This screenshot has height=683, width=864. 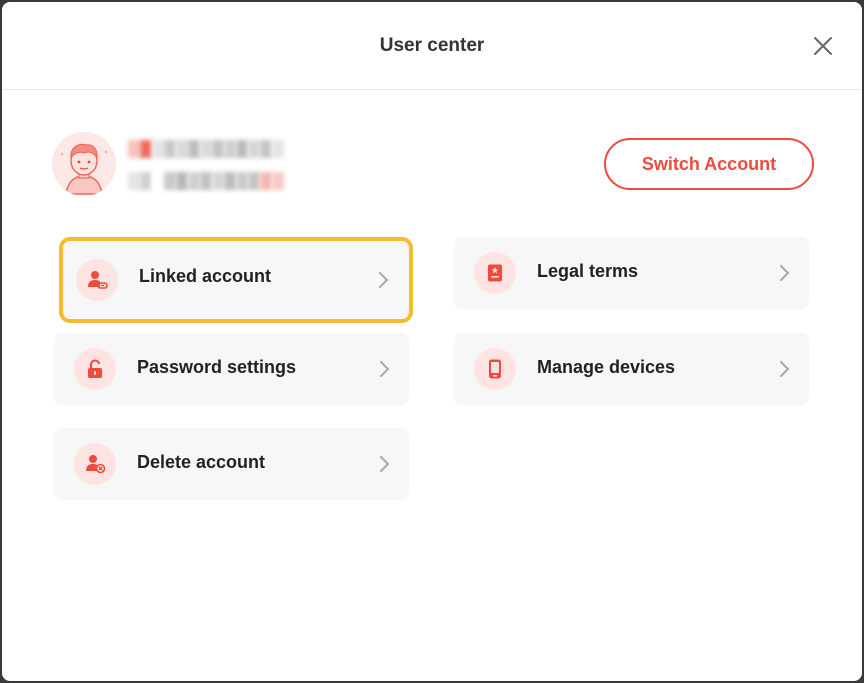 I want to click on delete-account-item: Delete account, so click(x=231, y=464).